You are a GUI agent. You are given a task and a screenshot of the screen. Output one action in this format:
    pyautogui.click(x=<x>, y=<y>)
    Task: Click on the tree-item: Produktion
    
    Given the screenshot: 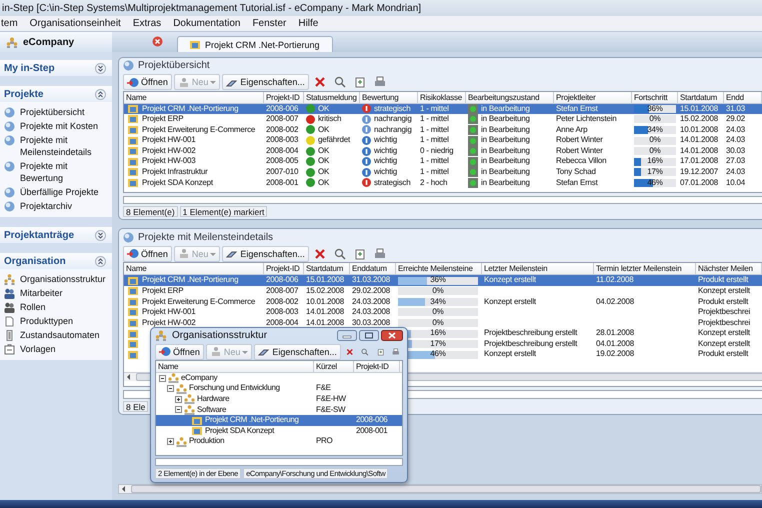 What is the action you would take?
    pyautogui.click(x=207, y=441)
    